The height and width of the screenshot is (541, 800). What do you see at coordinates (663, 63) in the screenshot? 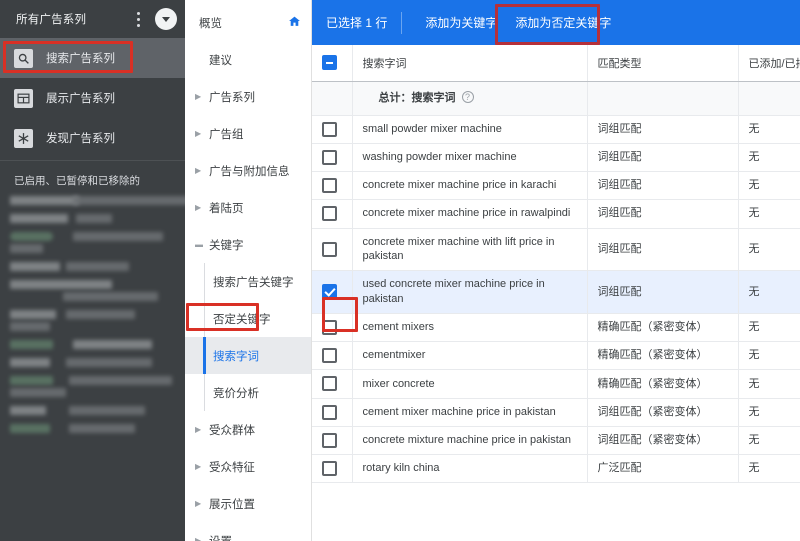
I see `column-header-match-type: 匹配类型` at bounding box center [663, 63].